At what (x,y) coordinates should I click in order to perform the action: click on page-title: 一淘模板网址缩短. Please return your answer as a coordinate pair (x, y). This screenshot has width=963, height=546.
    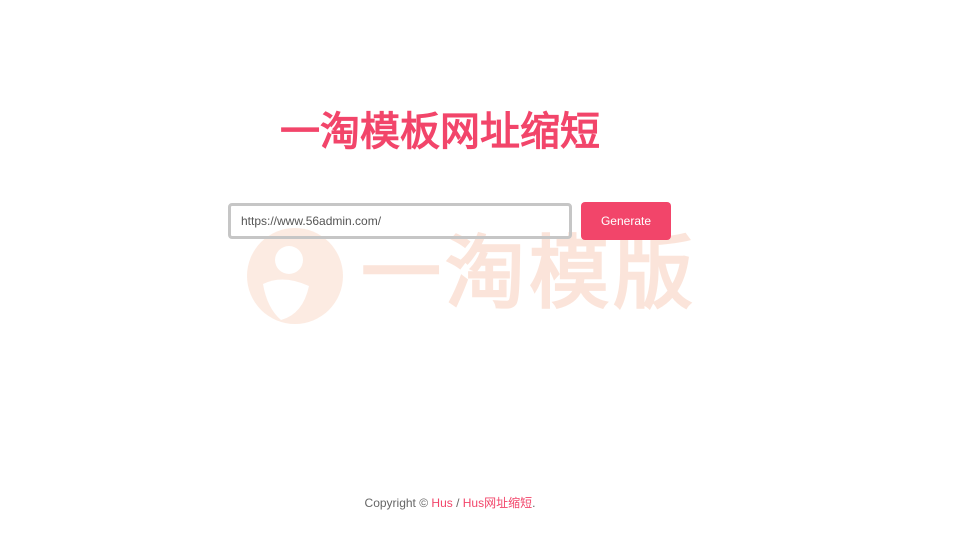
    Looking at the image, I should click on (440, 132).